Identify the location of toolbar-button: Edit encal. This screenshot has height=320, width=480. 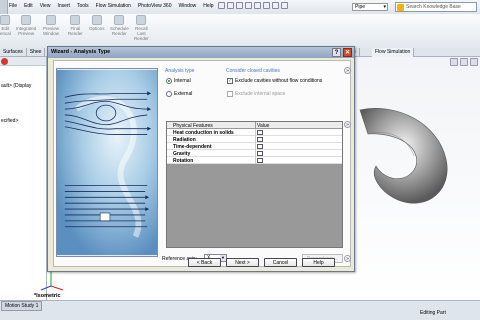
(5, 25).